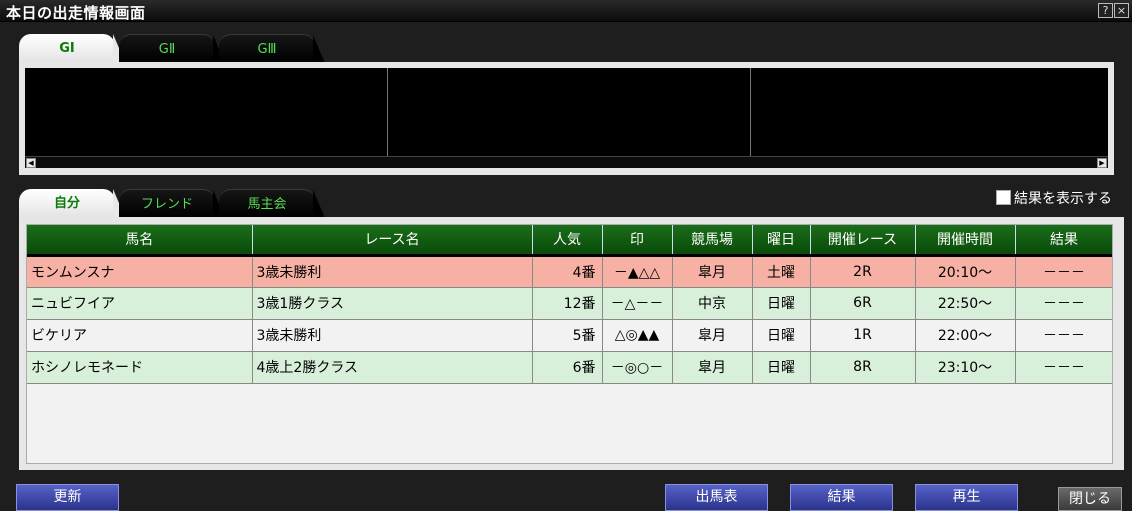 The image size is (1132, 511). Describe the element at coordinates (172, 203) in the screenshot. I see `tab-friends: フレンド` at that location.